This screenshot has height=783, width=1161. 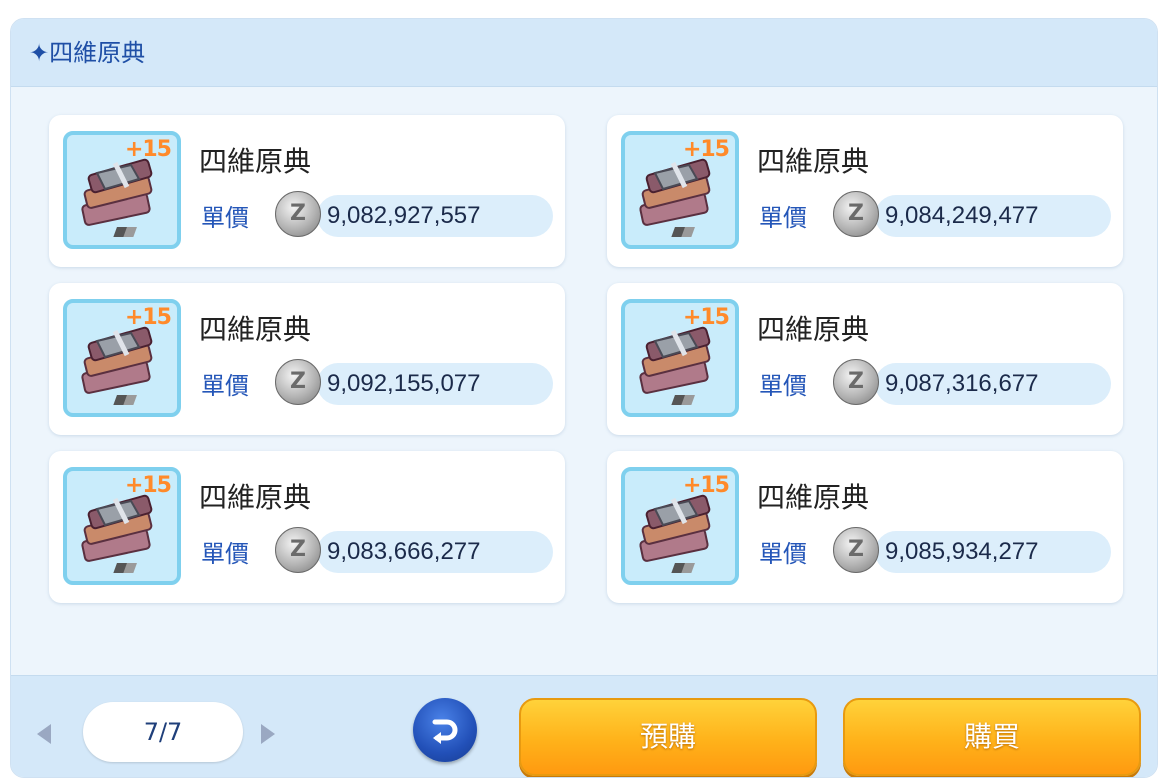 I want to click on panel-footer: 7/7 預購 購買, so click(x=584, y=726).